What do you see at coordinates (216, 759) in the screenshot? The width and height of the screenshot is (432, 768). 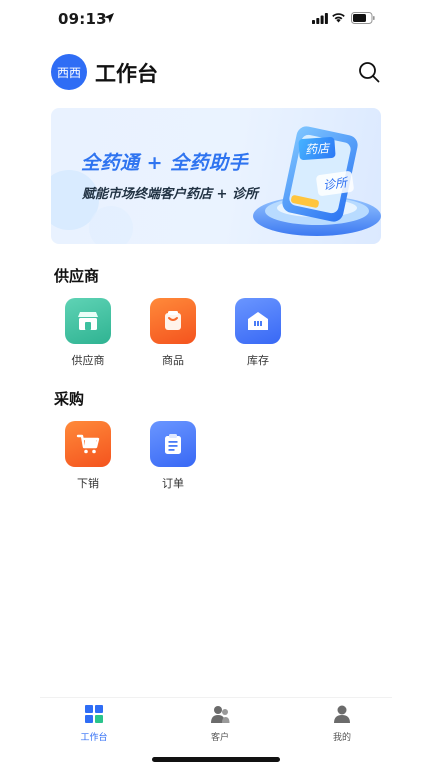 I see `home-indicator` at bounding box center [216, 759].